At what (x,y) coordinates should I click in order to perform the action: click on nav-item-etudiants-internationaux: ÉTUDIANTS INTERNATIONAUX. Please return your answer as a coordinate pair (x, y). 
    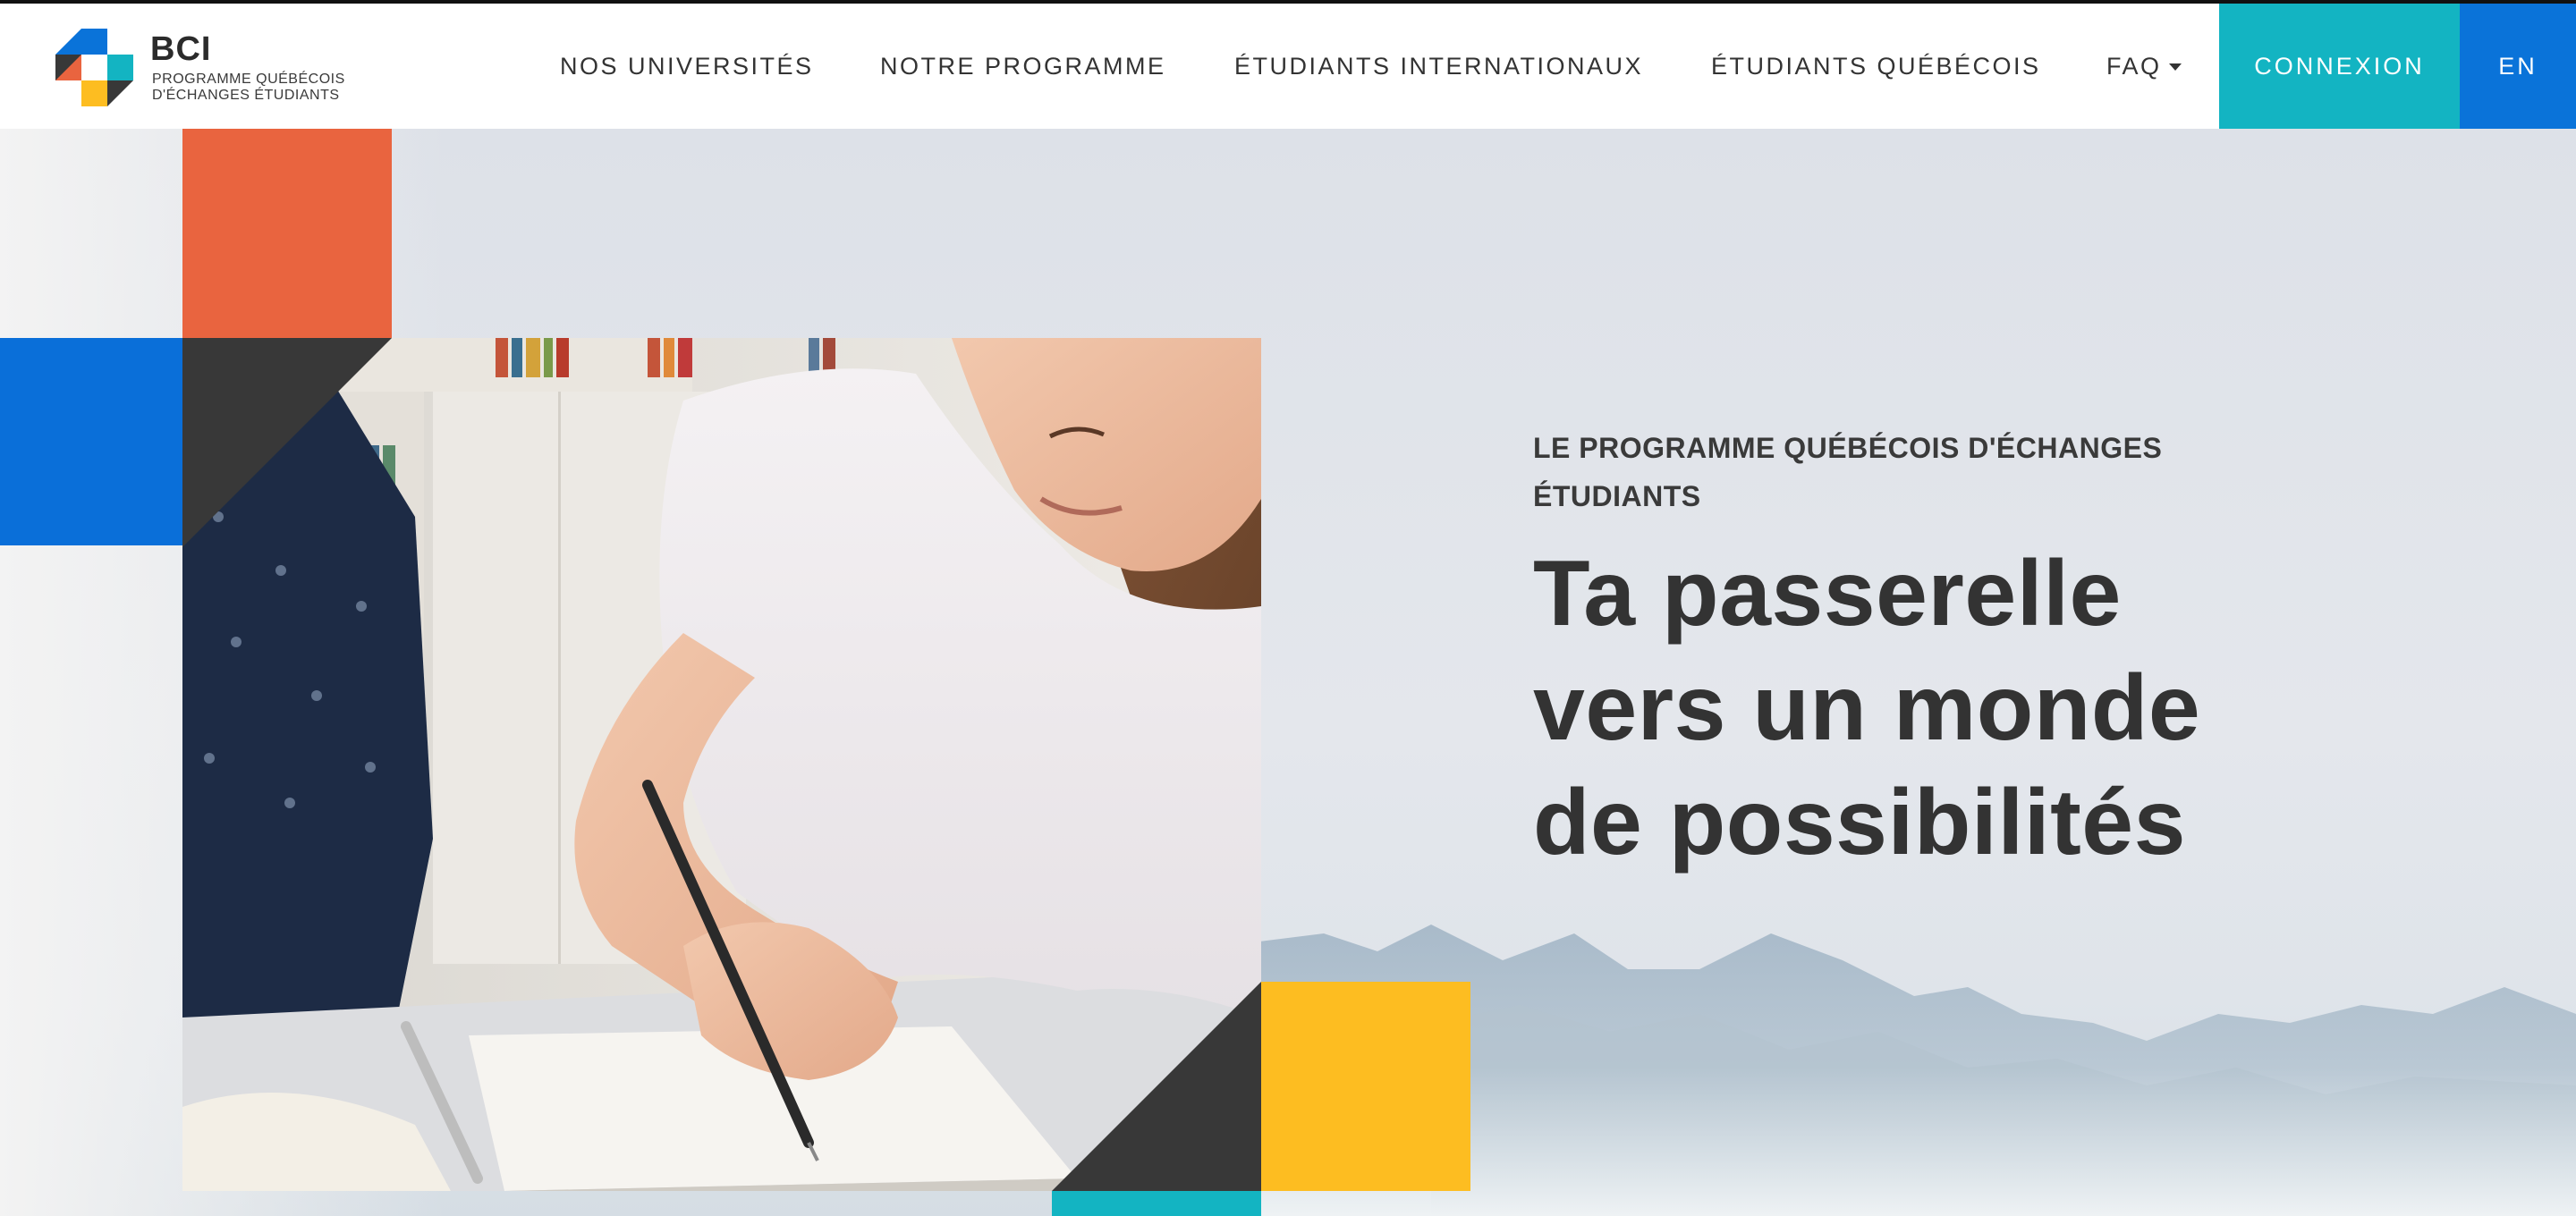
    Looking at the image, I should click on (1438, 66).